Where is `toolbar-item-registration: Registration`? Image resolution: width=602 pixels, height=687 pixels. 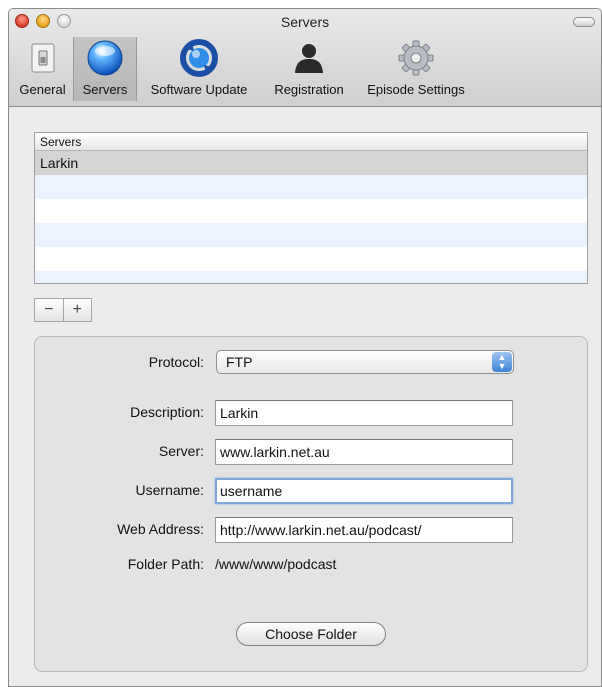 toolbar-item-registration: Registration is located at coordinates (309, 69).